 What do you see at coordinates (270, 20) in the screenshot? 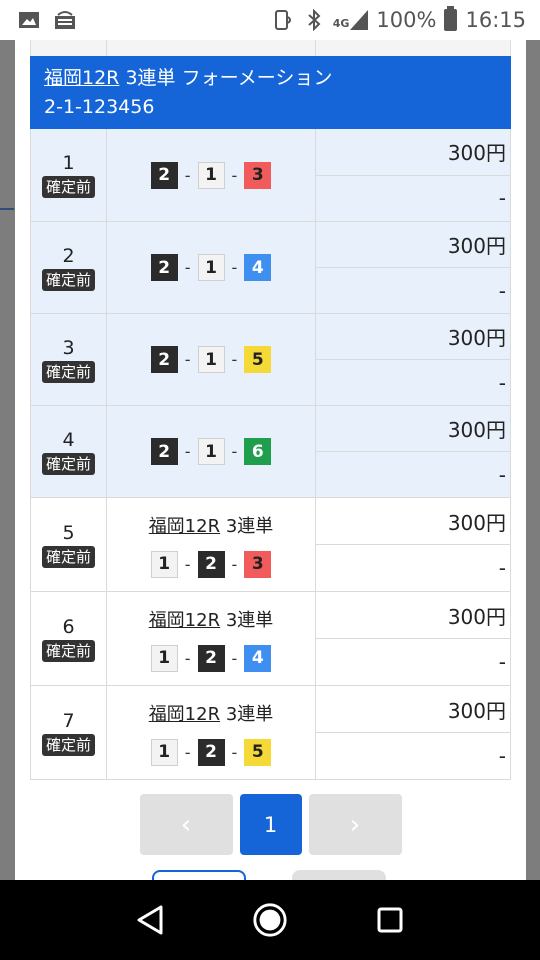
I see `status-bar: 4G 100% 16:15` at bounding box center [270, 20].